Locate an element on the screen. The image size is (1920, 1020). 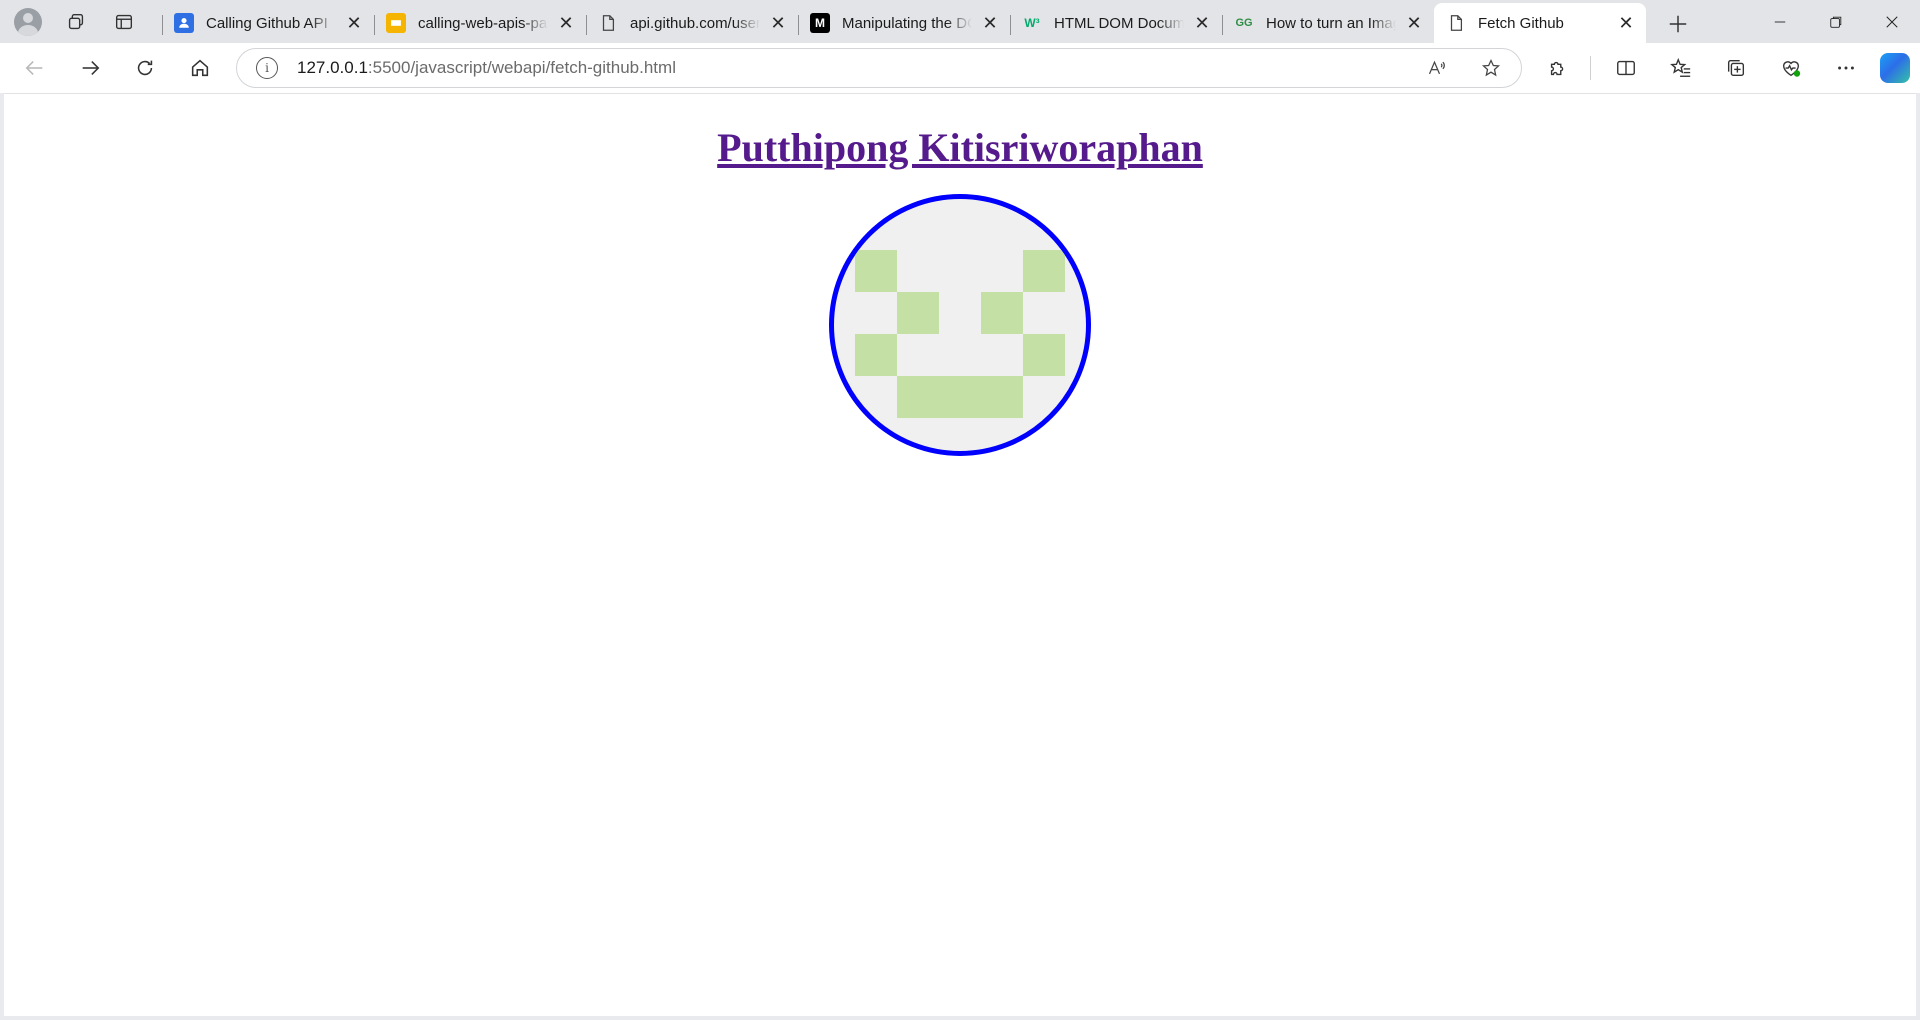
toolbar-divider is located at coordinates (1590, 68).